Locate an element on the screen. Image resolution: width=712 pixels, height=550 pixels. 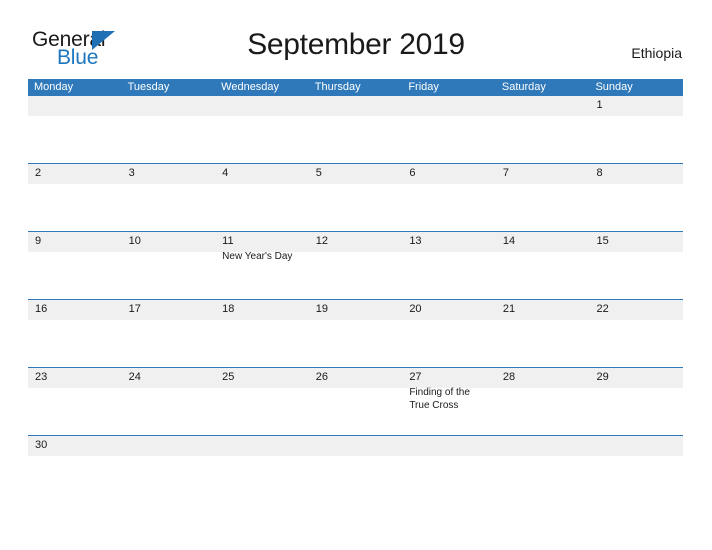
day-cell-20: 20 is located at coordinates (449, 333).